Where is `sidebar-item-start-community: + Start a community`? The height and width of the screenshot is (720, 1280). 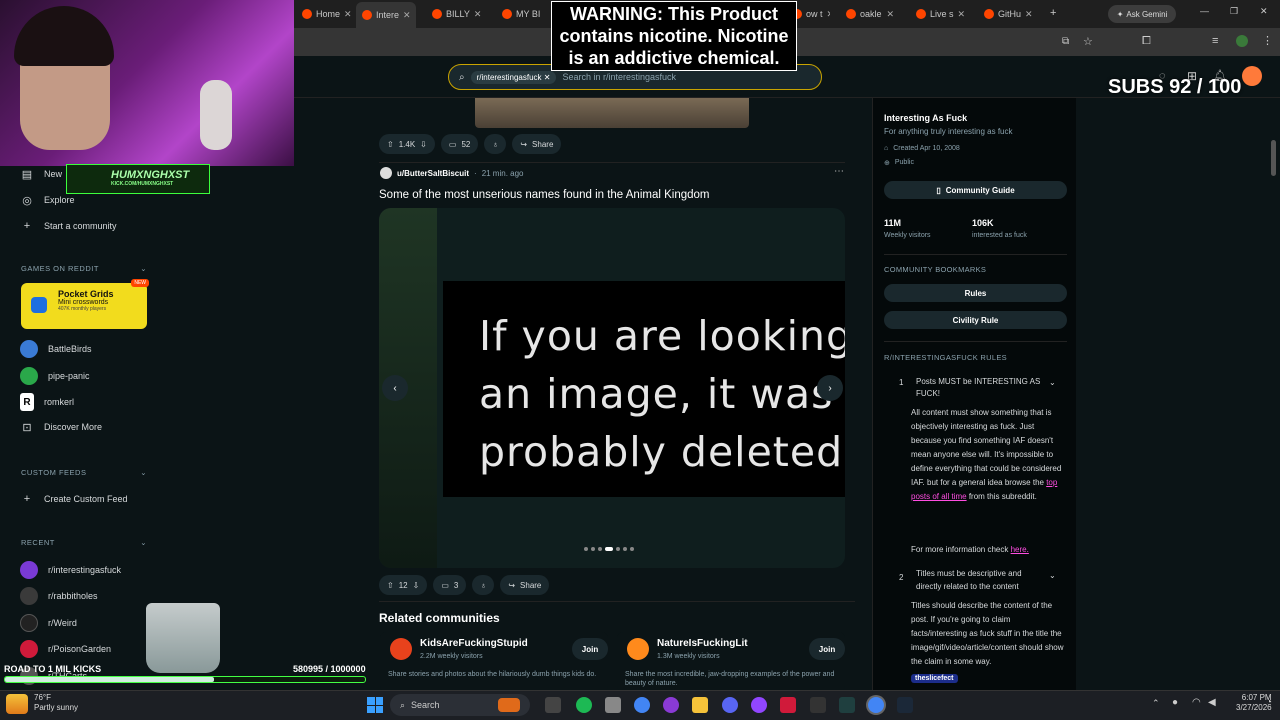
sidebar-item-start-community: + Start a community is located at coordinates (68, 226).